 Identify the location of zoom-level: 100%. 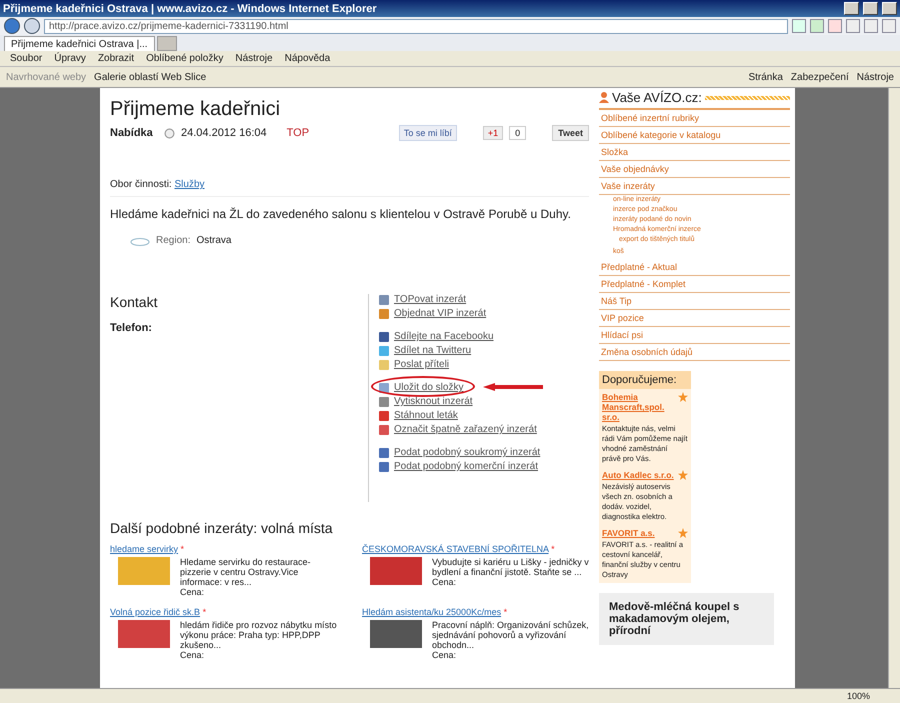
(858, 696).